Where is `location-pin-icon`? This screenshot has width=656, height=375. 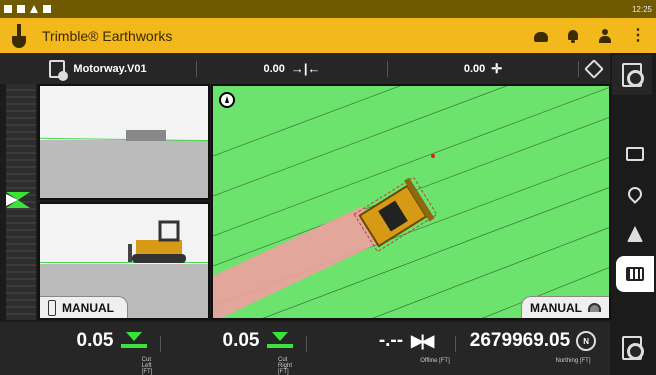 location-pin-icon is located at coordinates (635, 194).